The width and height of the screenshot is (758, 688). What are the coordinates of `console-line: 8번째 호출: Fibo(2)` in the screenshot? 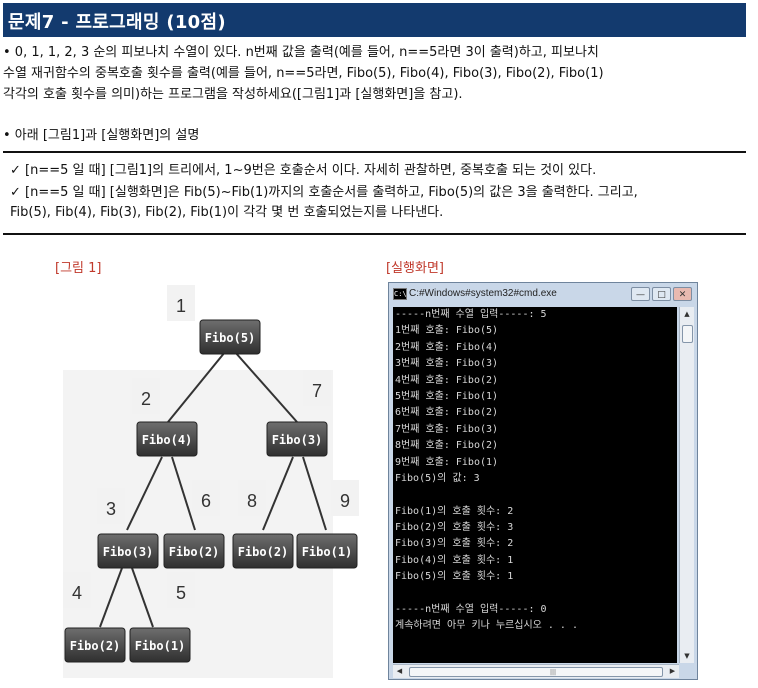 It's located at (447, 446).